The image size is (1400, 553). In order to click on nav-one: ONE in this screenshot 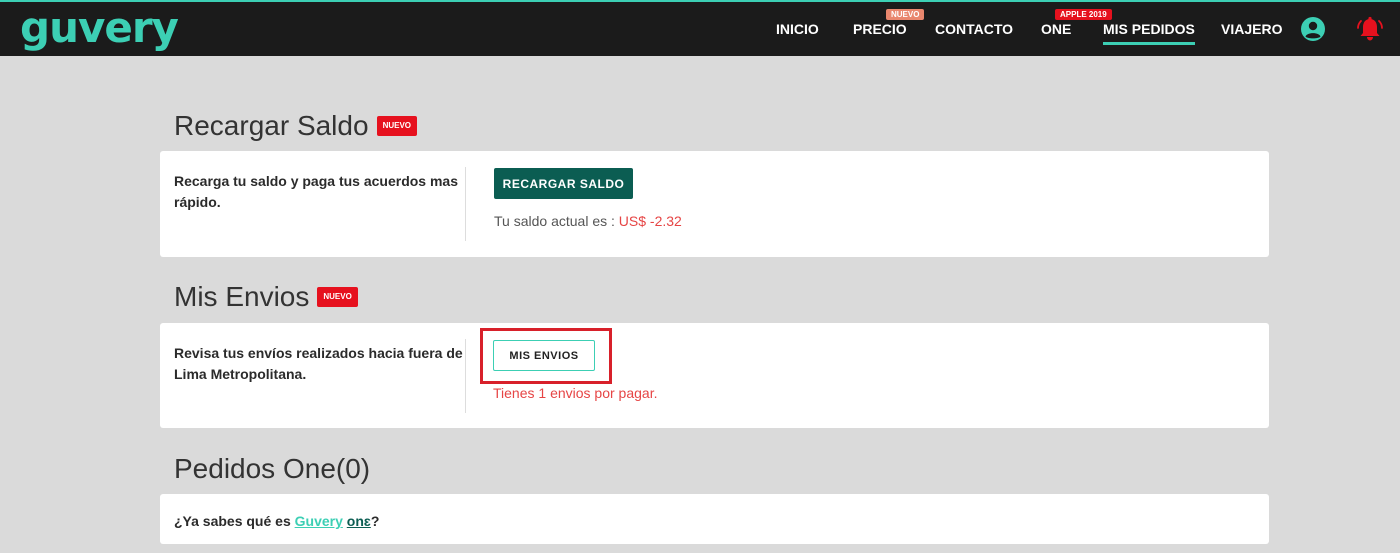, I will do `click(1056, 29)`.